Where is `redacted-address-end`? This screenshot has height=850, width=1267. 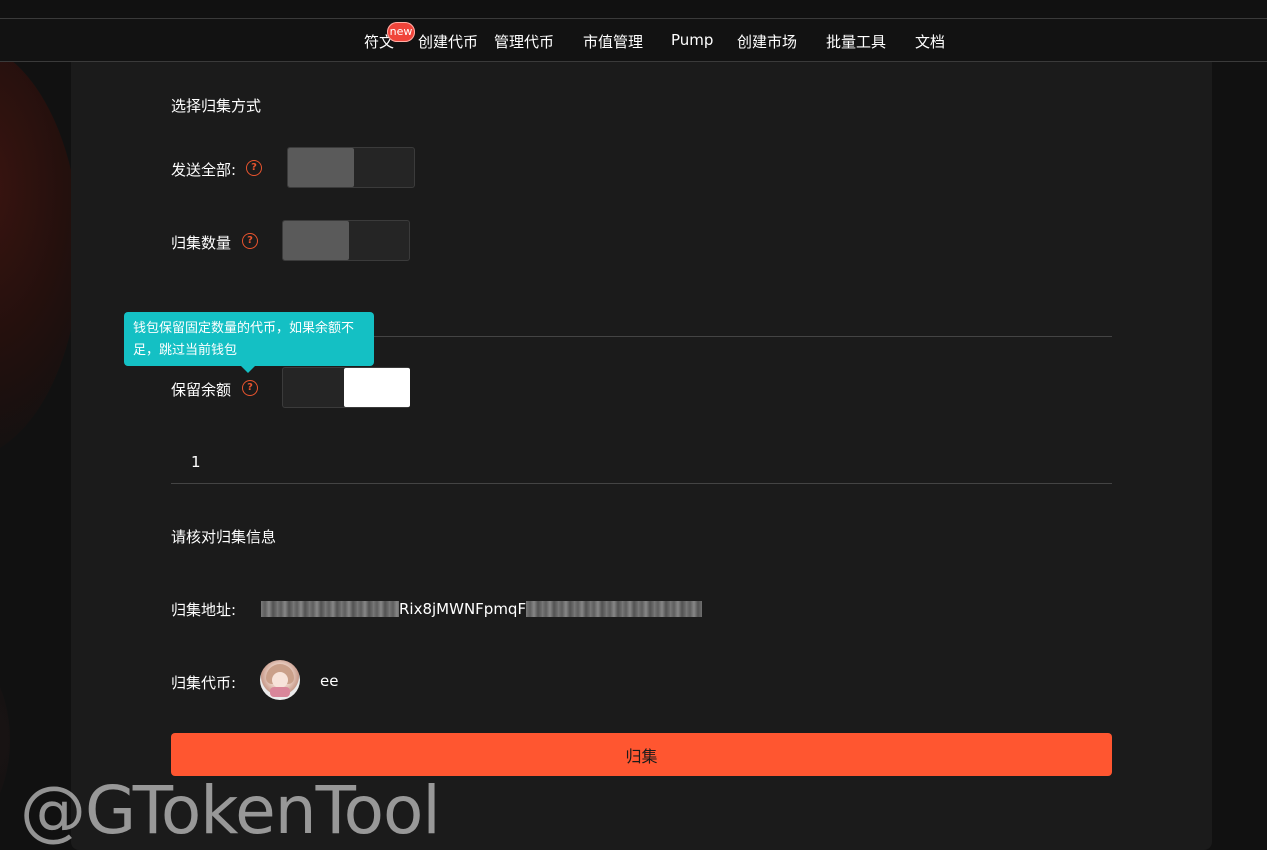 redacted-address-end is located at coordinates (614, 609).